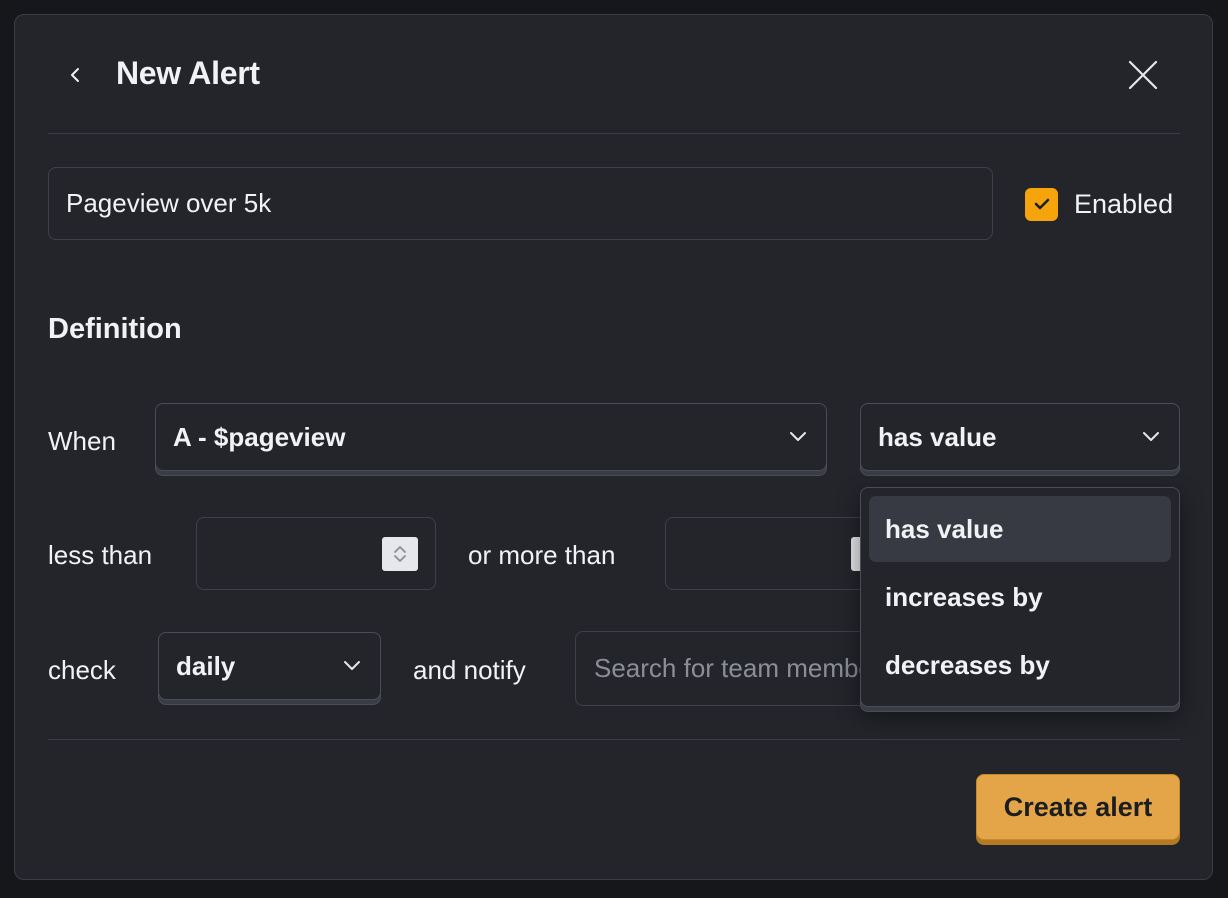 The height and width of the screenshot is (898, 1228). I want to click on stepper-up-icon, so click(400, 549).